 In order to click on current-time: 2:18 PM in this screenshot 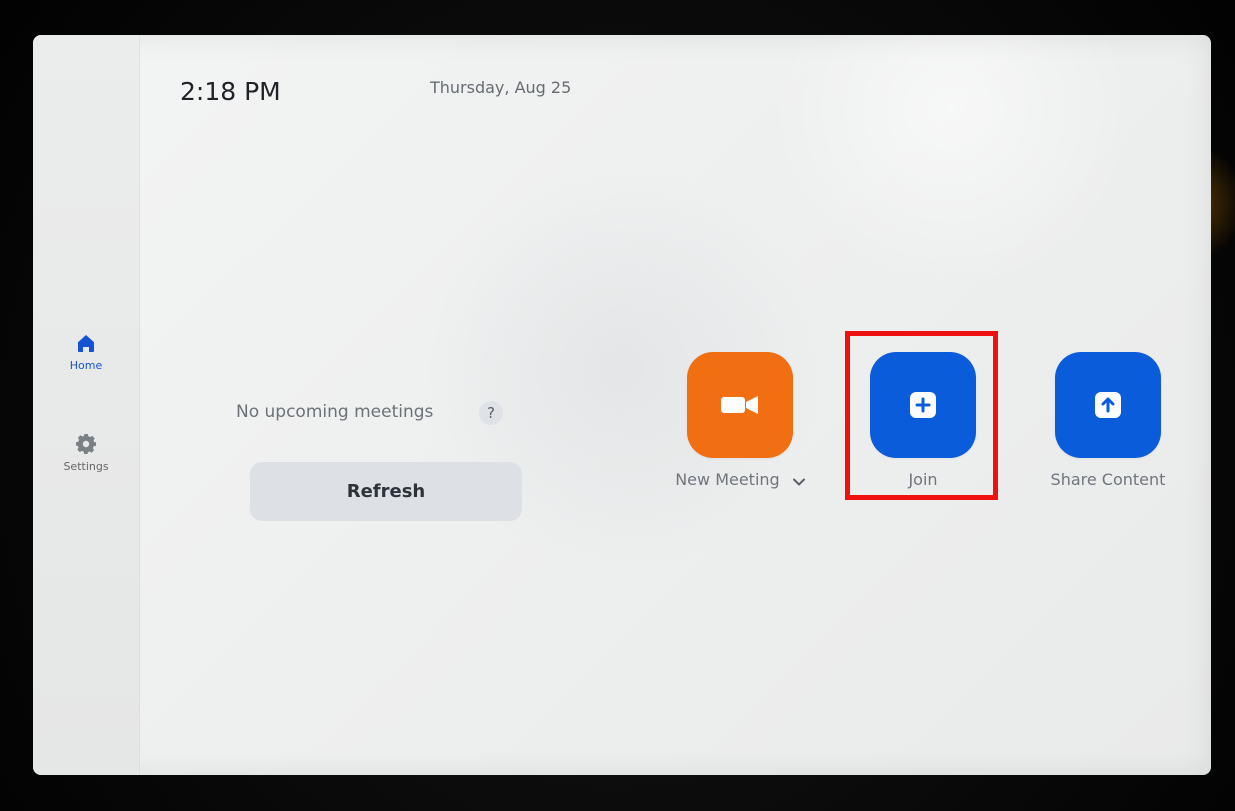, I will do `click(230, 91)`.